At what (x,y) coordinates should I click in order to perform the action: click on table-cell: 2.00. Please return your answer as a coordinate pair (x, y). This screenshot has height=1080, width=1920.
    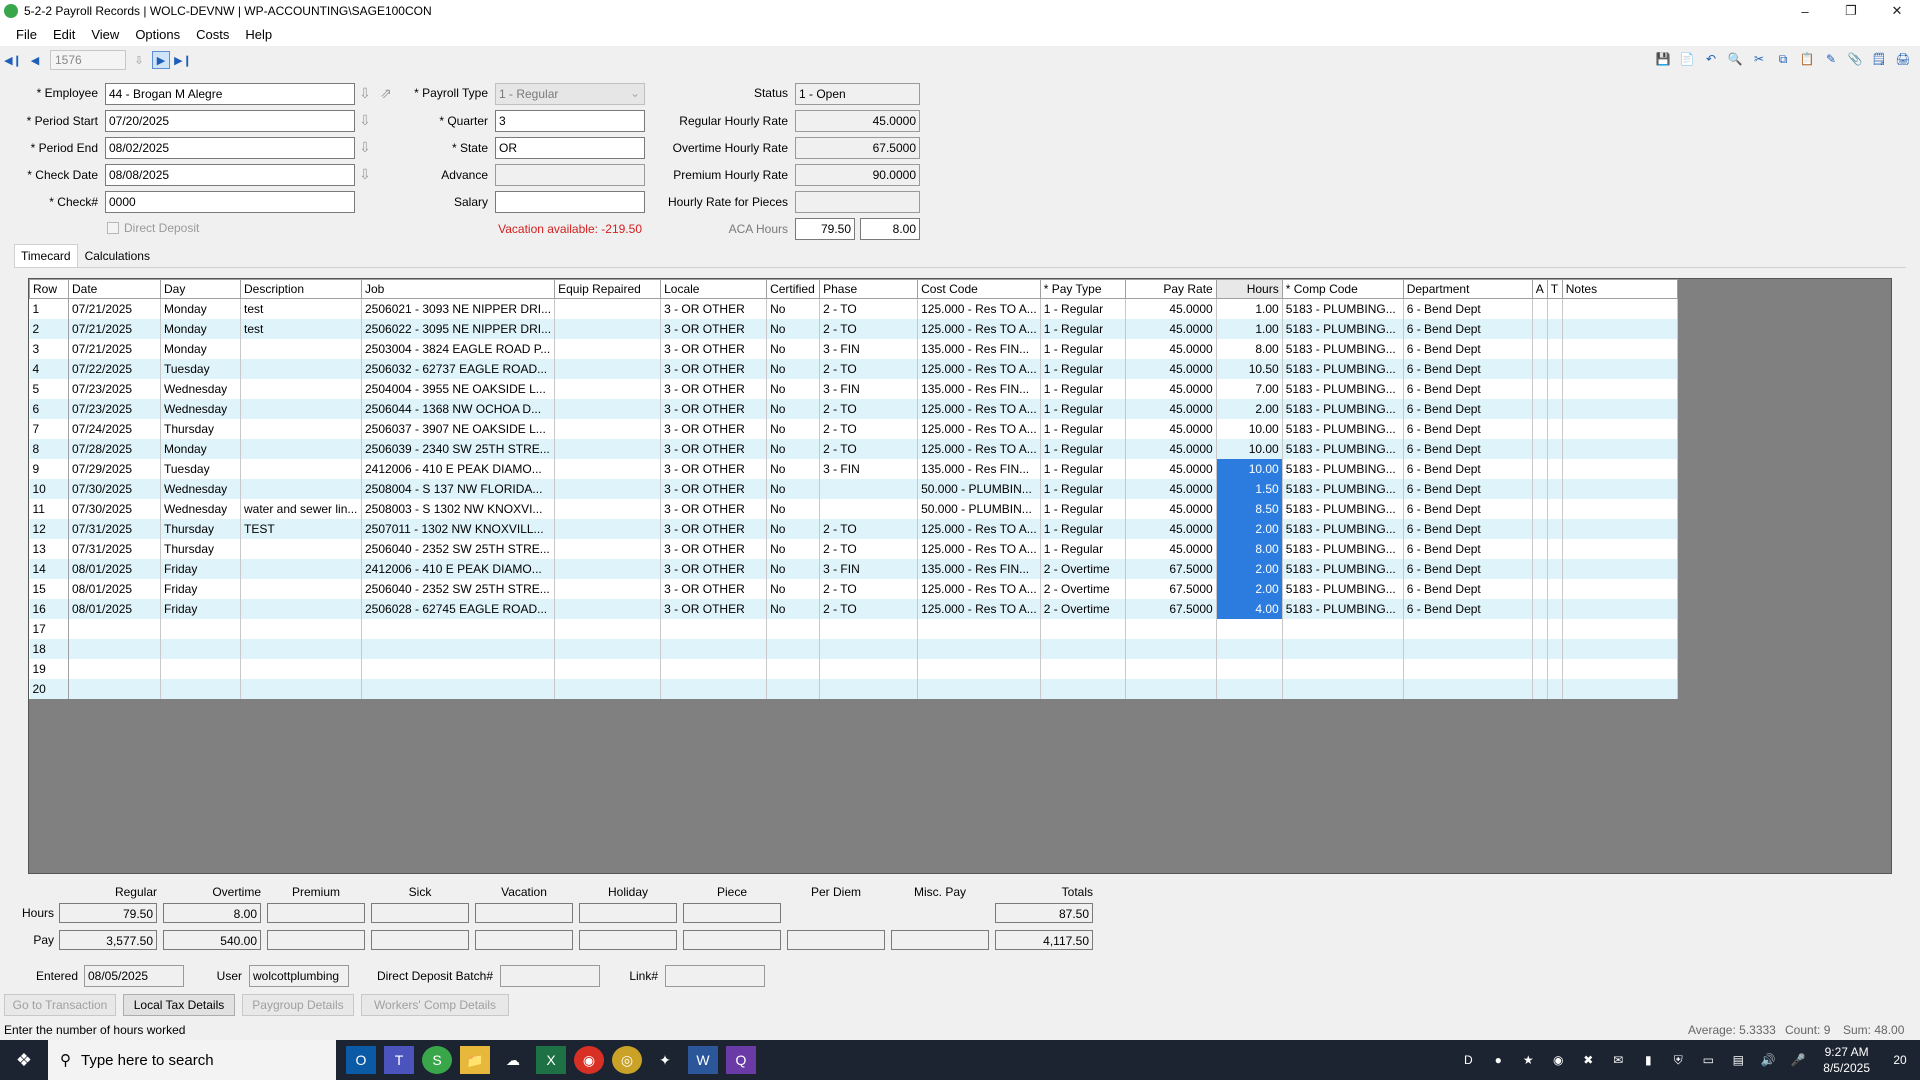
    Looking at the image, I should click on (1249, 588).